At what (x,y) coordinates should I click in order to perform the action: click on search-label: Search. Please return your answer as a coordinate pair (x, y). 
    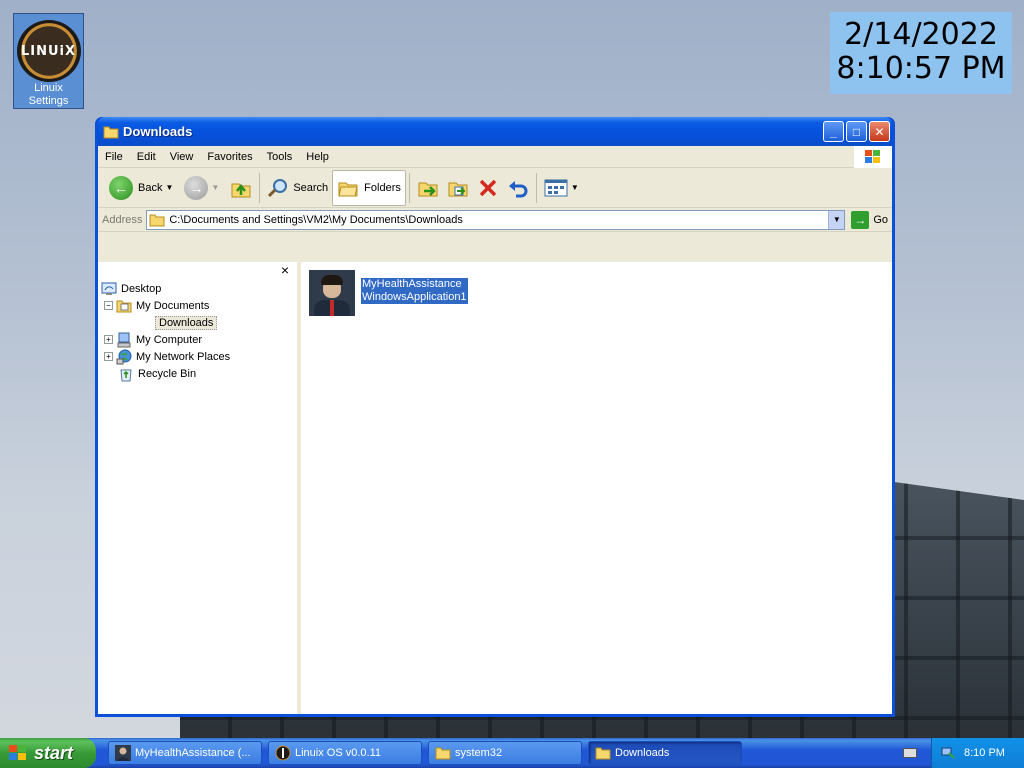
    Looking at the image, I should click on (311, 187).